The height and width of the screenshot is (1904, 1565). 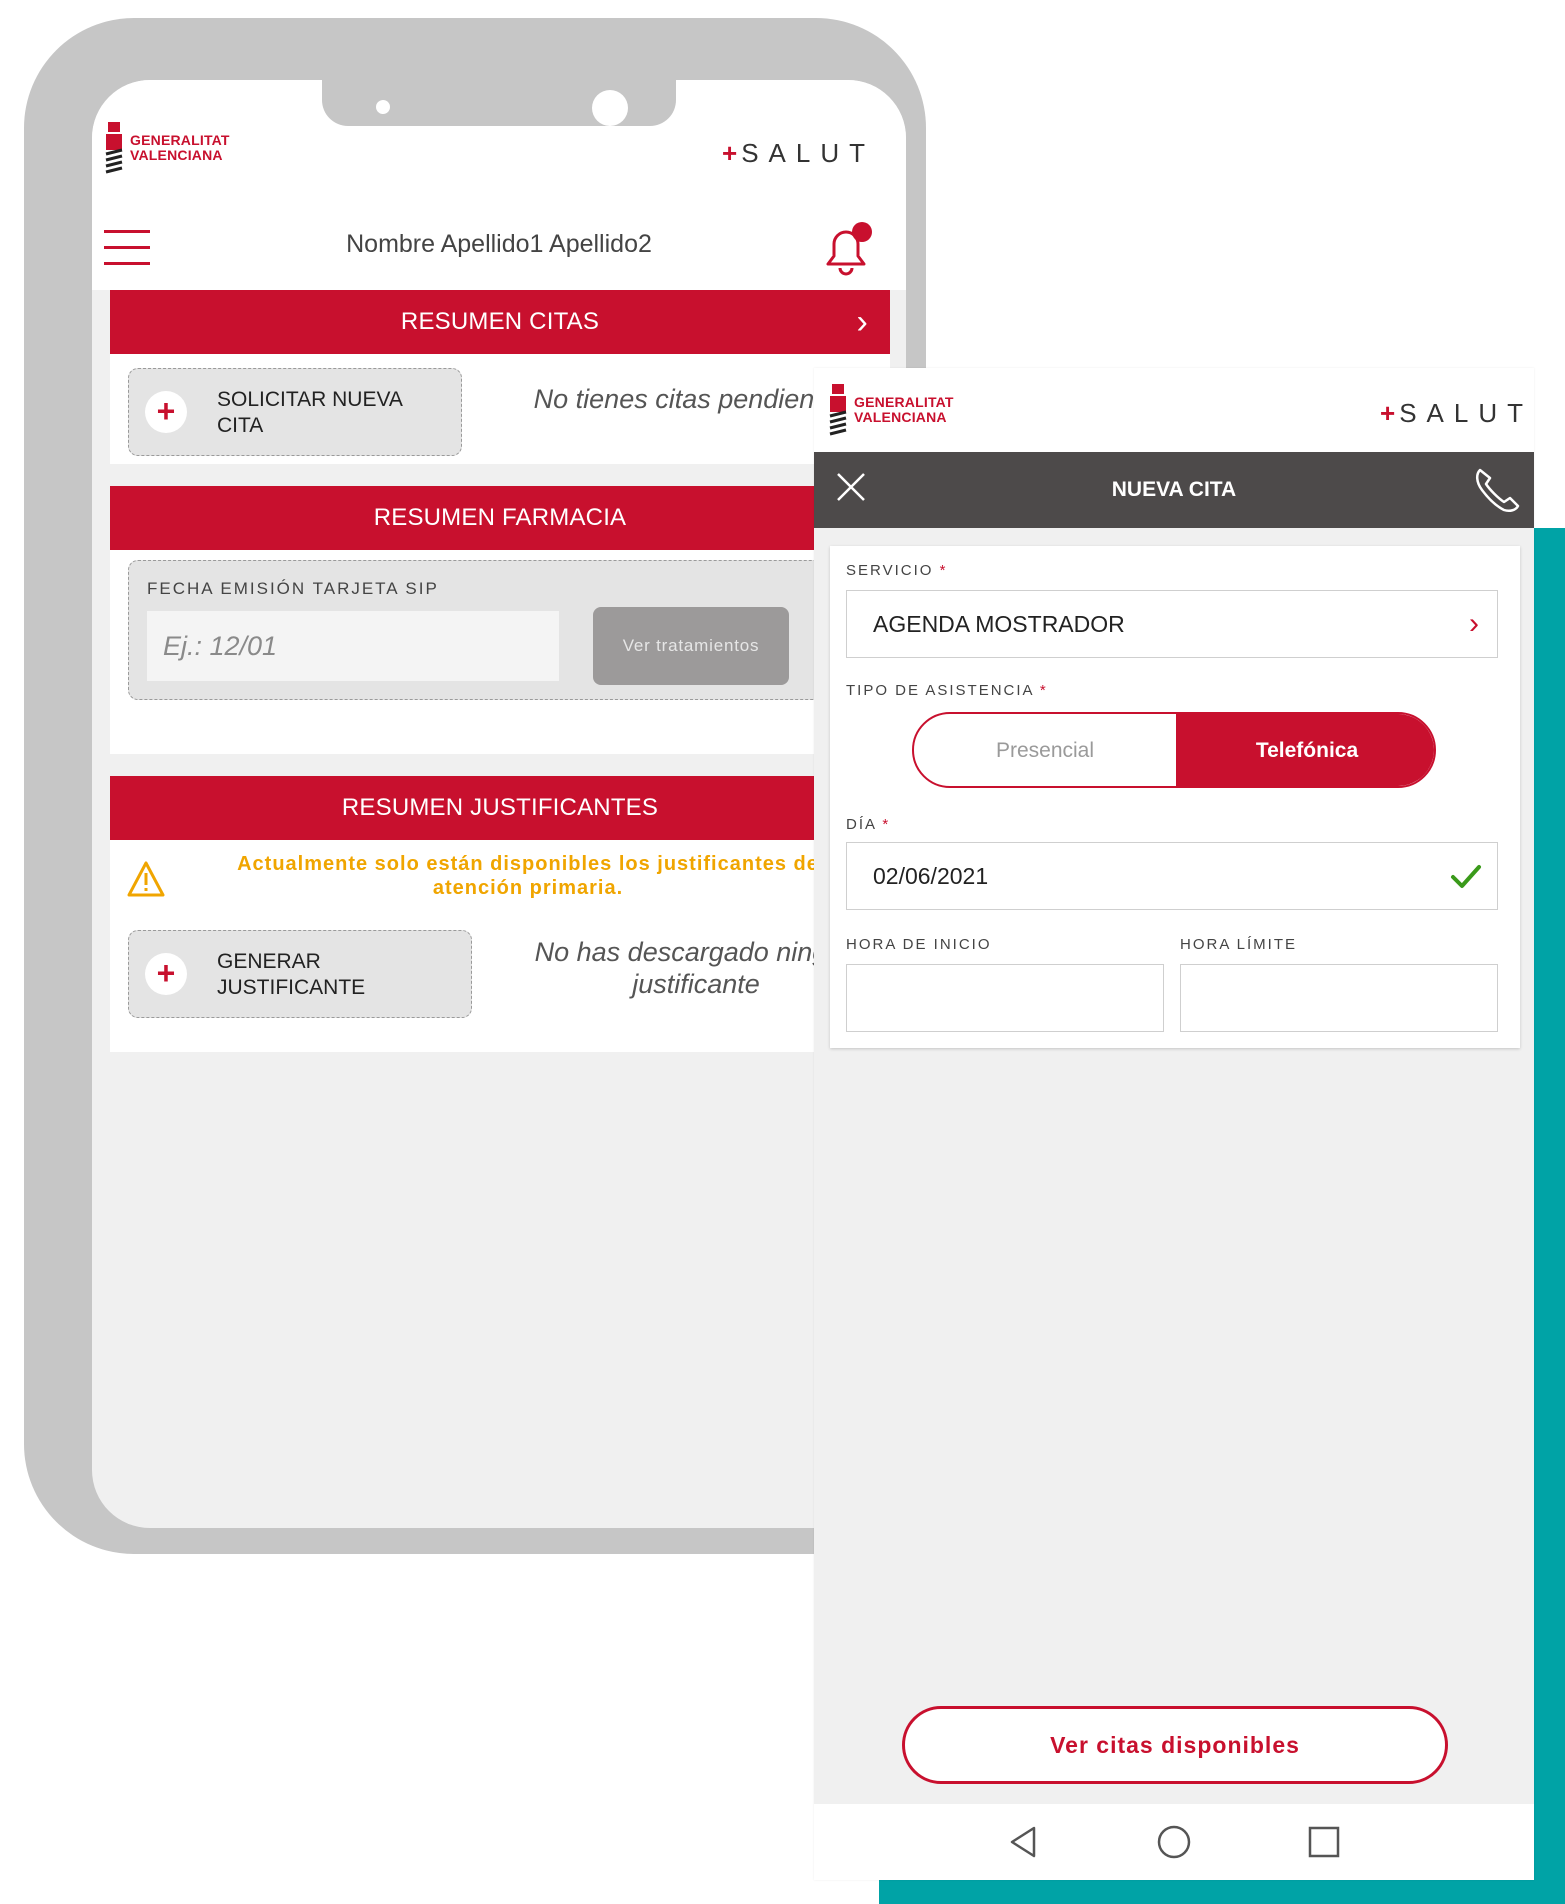 What do you see at coordinates (1324, 1842) in the screenshot?
I see `nav-recents-icon` at bounding box center [1324, 1842].